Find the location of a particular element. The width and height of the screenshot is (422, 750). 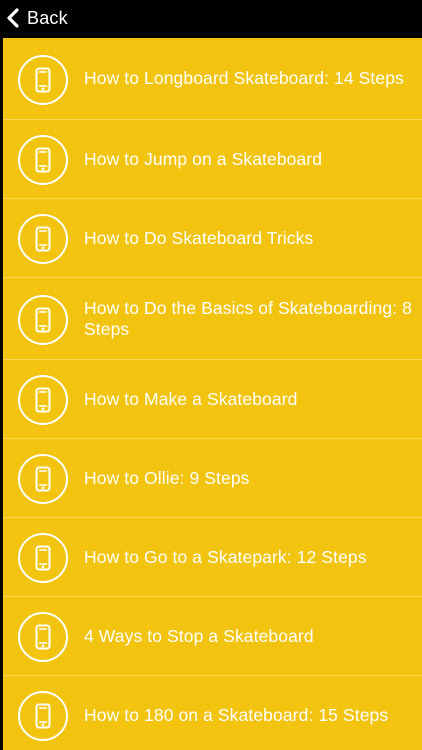

list-item: How to Go to a Skatepark: 12 Steps is located at coordinates (212, 557).